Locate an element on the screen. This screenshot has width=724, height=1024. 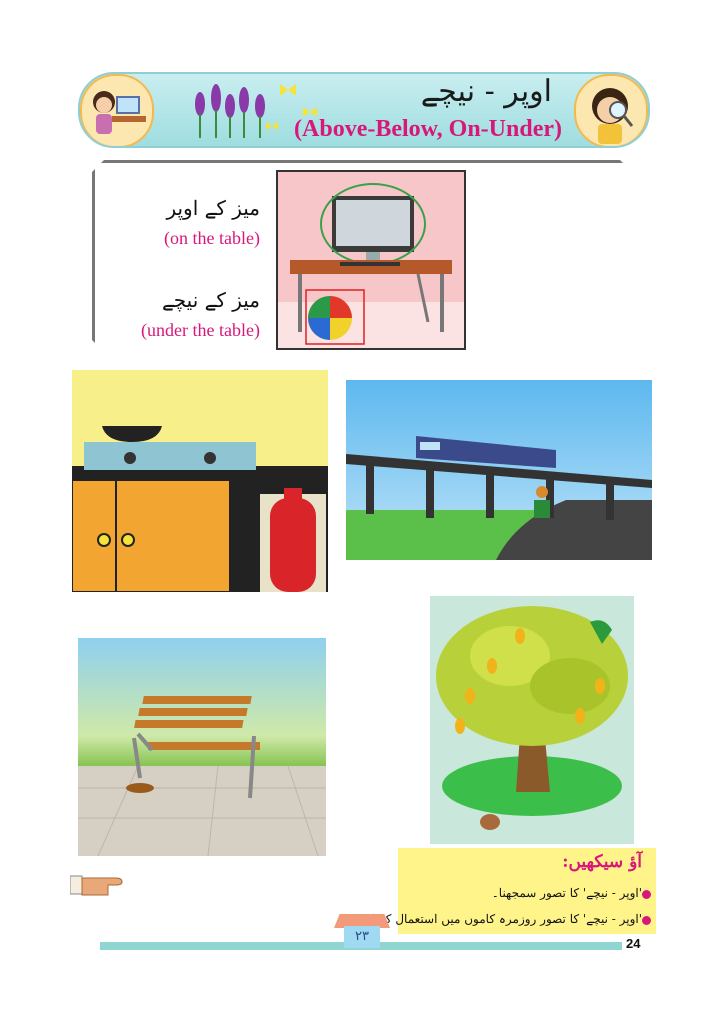
mango-tree-parrot-squirrel-picture is located at coordinates (532, 720).